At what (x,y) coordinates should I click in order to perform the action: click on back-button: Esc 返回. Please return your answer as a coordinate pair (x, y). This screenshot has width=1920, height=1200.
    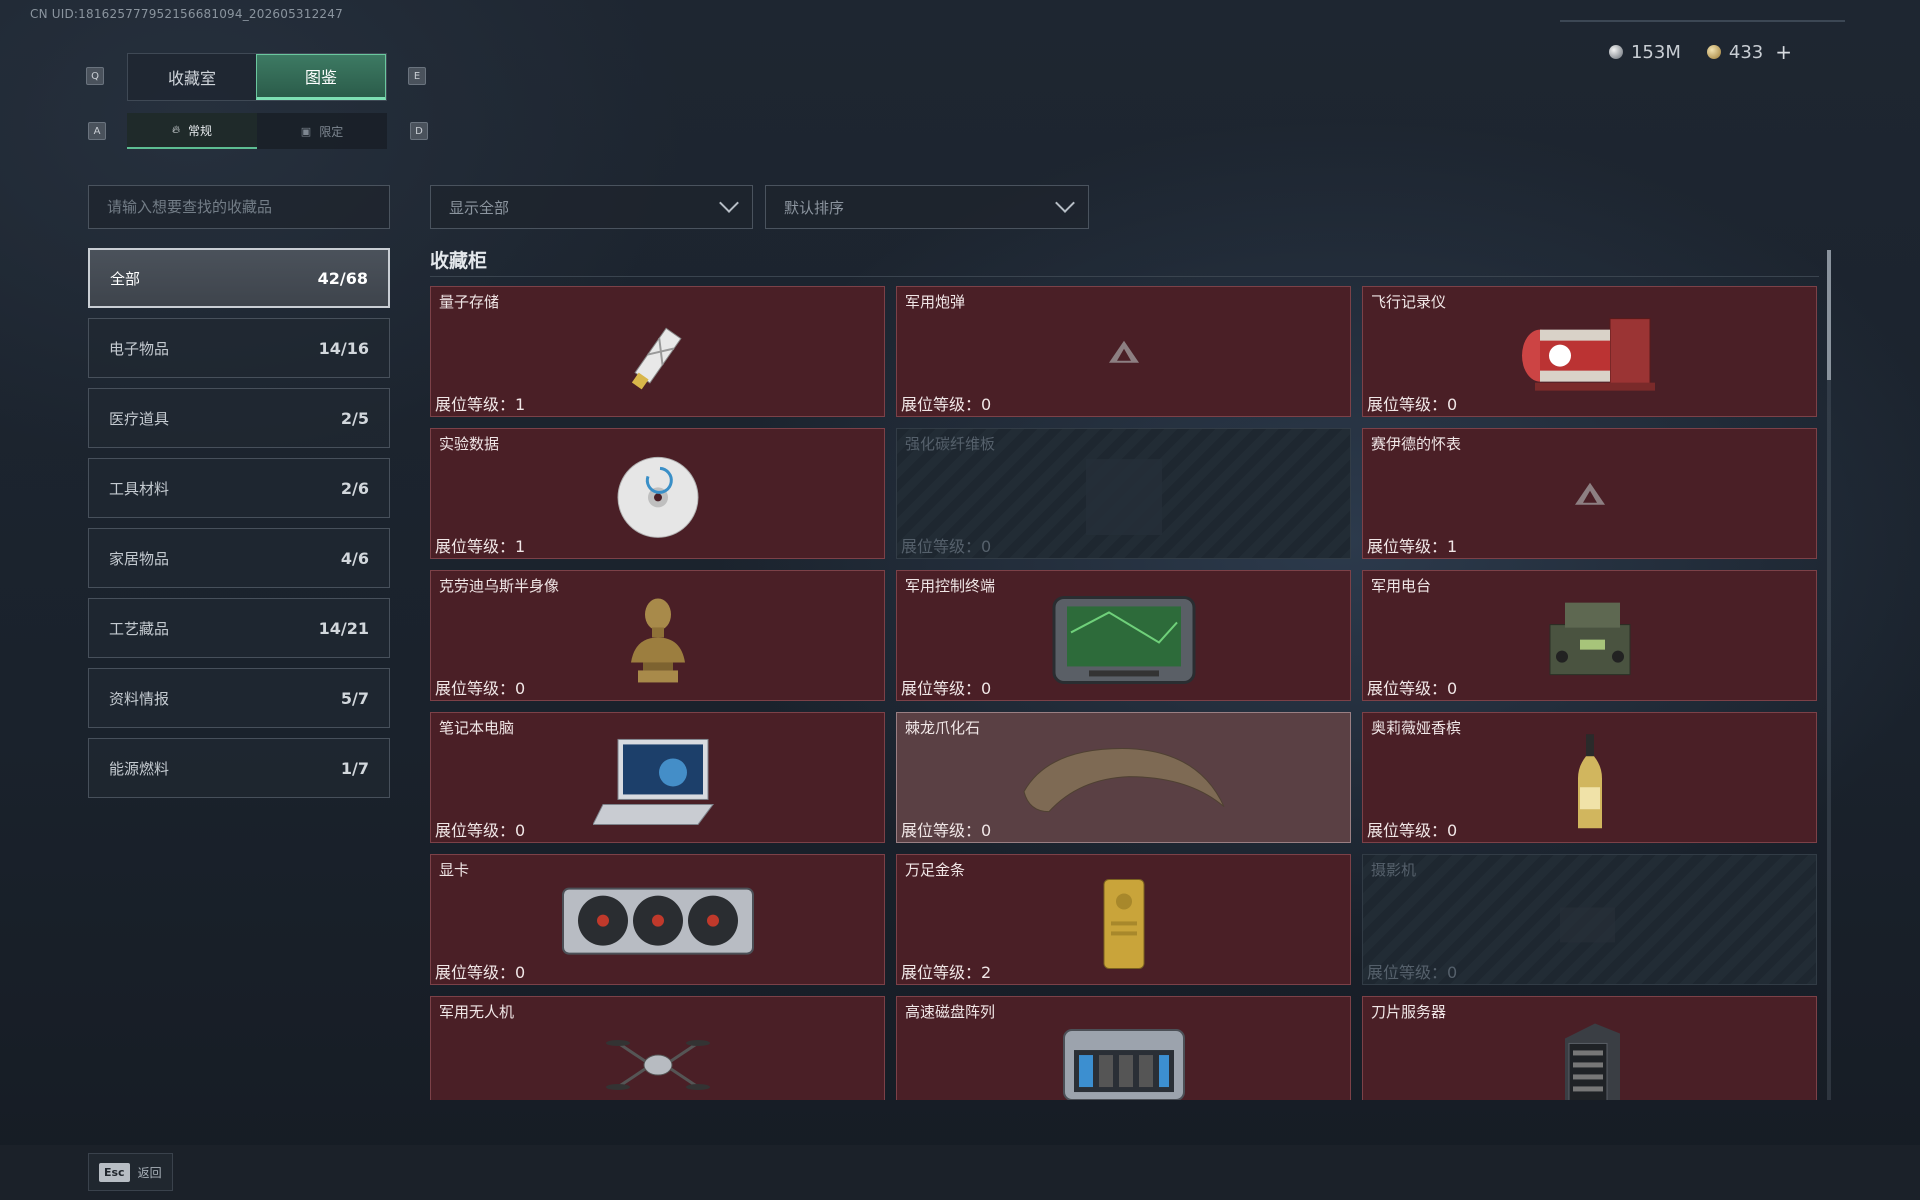
    Looking at the image, I should click on (130, 1172).